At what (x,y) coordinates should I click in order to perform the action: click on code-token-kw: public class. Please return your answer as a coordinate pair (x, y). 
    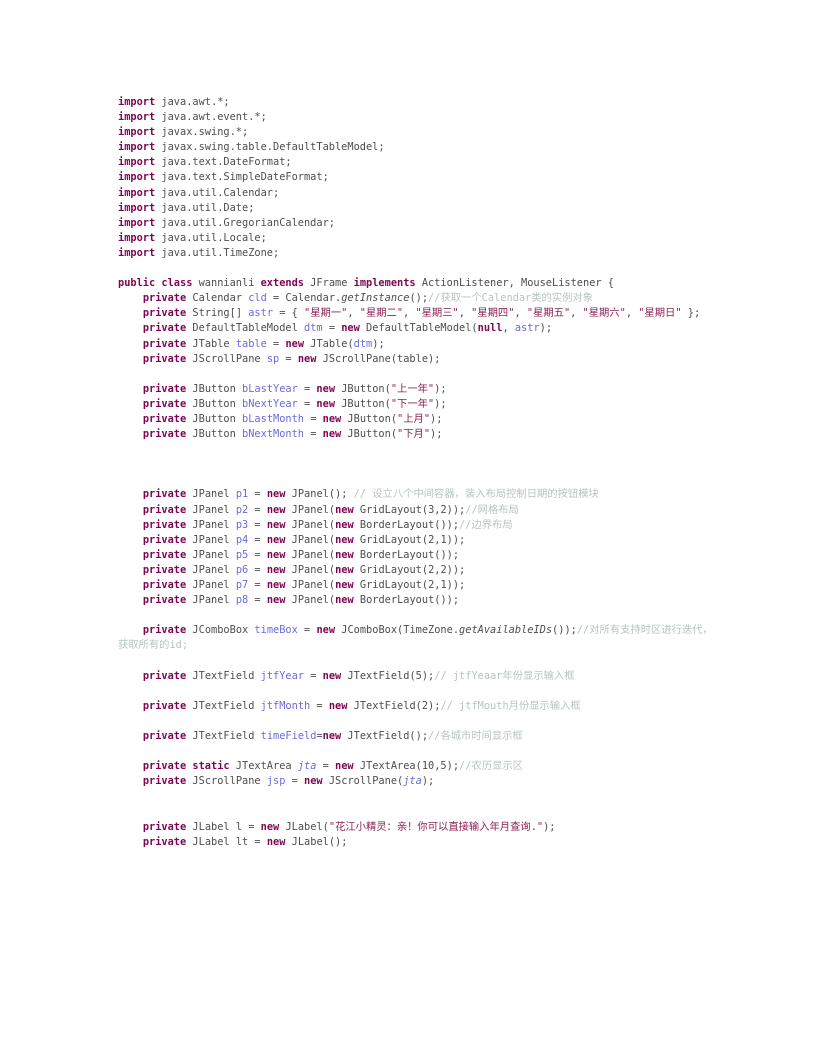
    Looking at the image, I should click on (155, 283).